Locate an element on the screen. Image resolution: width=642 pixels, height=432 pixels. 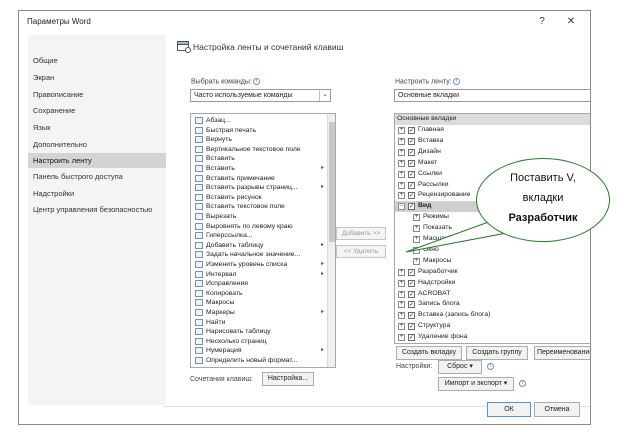
callout-line-3: Разработчик is located at coordinates (543, 218).